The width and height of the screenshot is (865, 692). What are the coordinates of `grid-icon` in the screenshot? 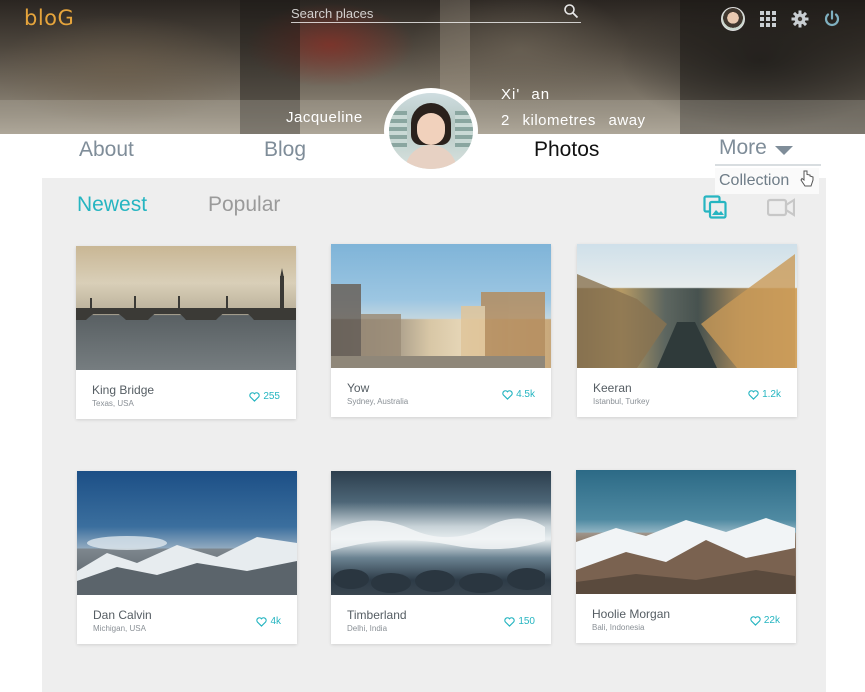 It's located at (768, 19).